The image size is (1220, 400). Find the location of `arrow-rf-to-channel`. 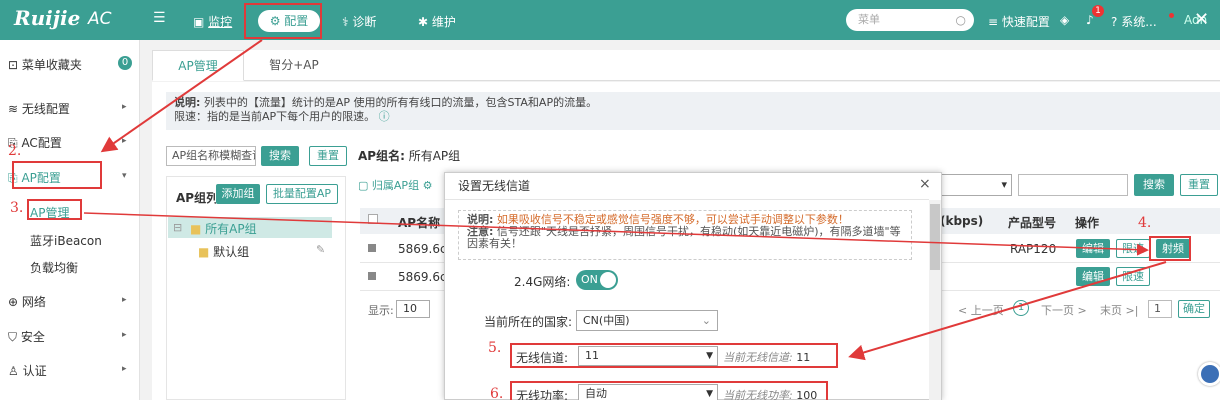

arrow-rf-to-channel is located at coordinates (1007, 311).